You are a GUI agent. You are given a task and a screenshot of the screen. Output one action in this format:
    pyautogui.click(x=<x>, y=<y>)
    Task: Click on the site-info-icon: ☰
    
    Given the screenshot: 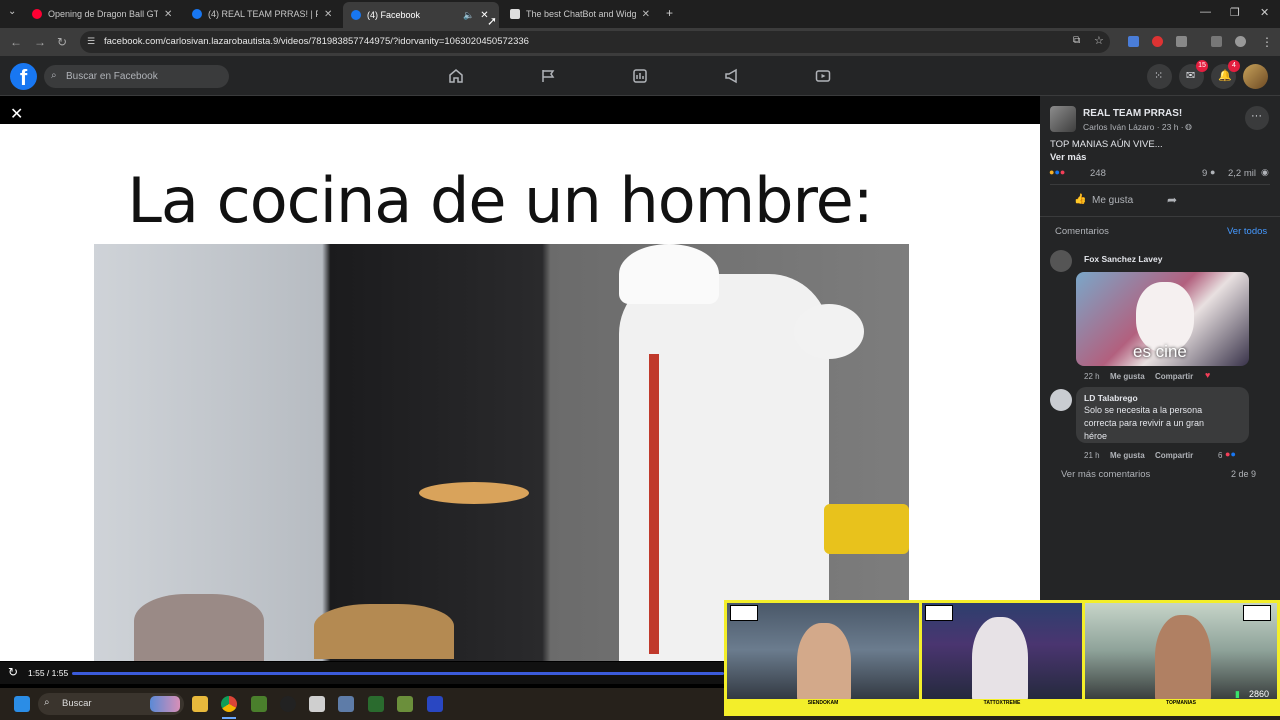 What is the action you would take?
    pyautogui.click(x=91, y=41)
    